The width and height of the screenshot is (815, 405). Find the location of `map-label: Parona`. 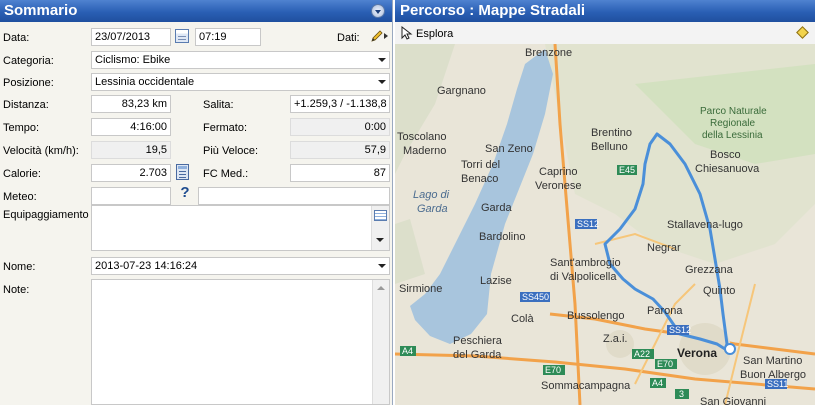

map-label: Parona is located at coordinates (665, 311).